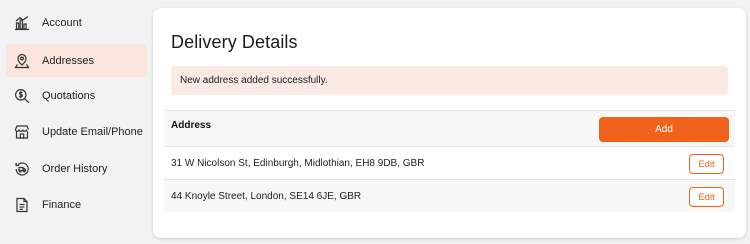  What do you see at coordinates (664, 129) in the screenshot?
I see `add-address-button: Add` at bounding box center [664, 129].